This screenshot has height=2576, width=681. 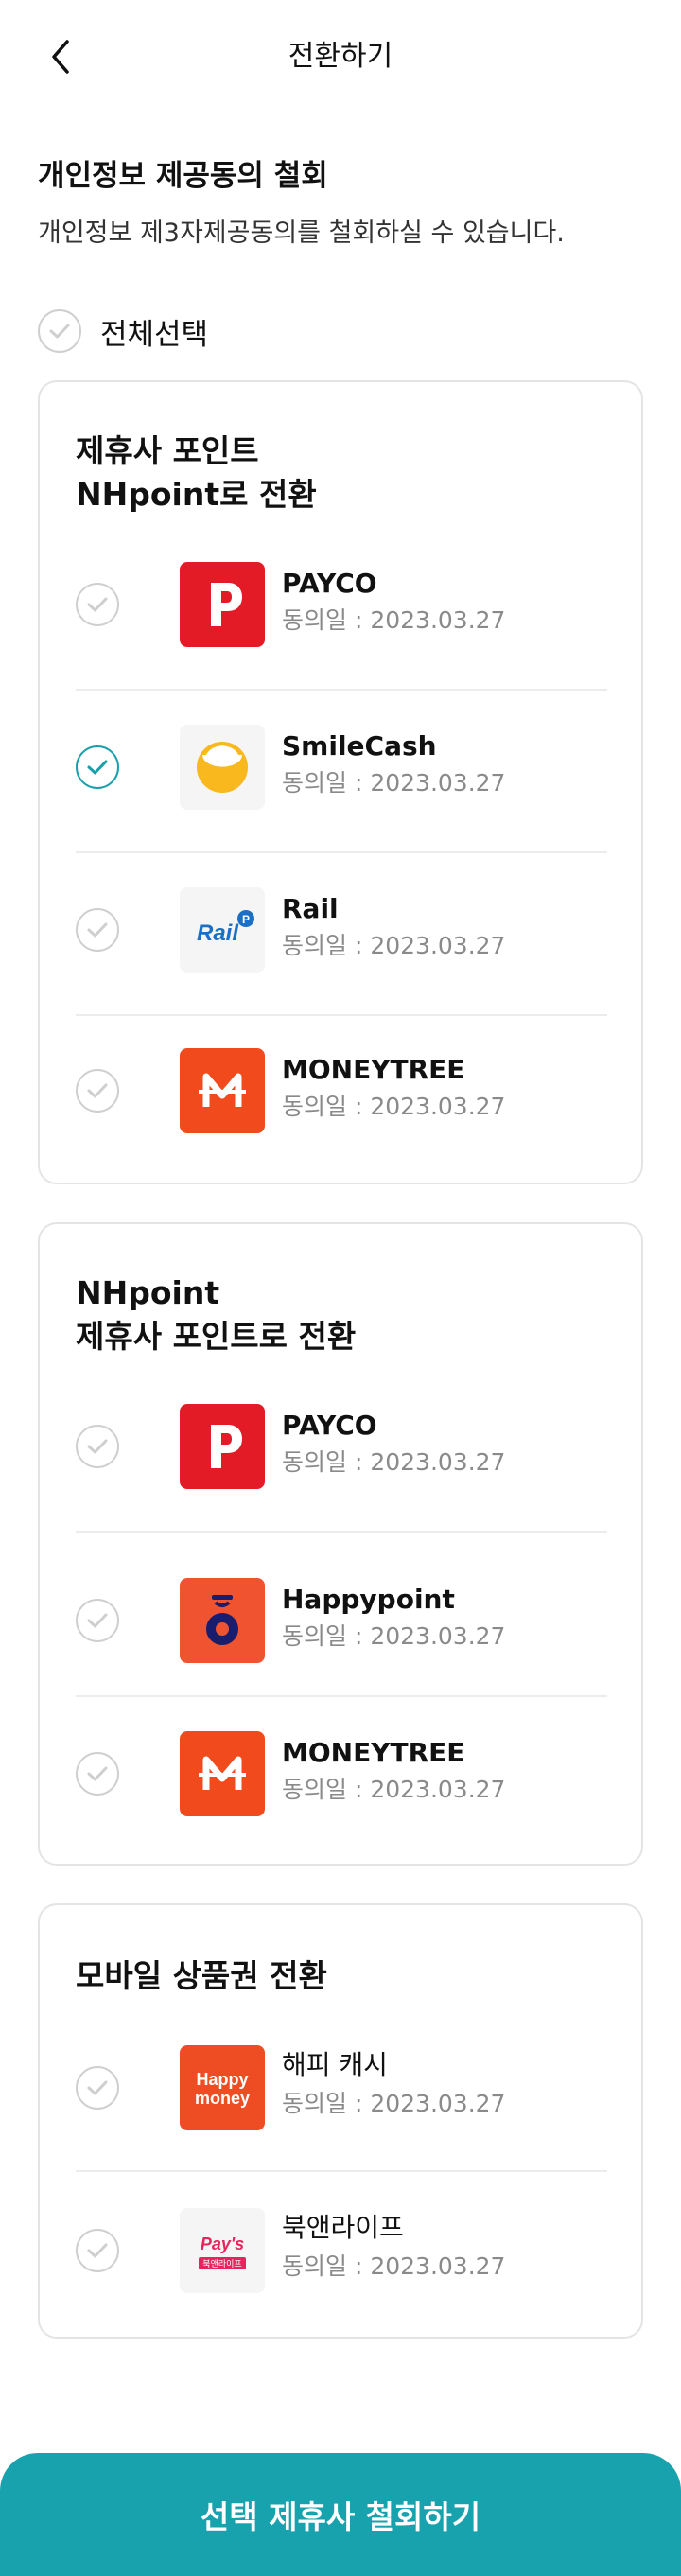 I want to click on page-title: 전환하기, so click(x=340, y=57).